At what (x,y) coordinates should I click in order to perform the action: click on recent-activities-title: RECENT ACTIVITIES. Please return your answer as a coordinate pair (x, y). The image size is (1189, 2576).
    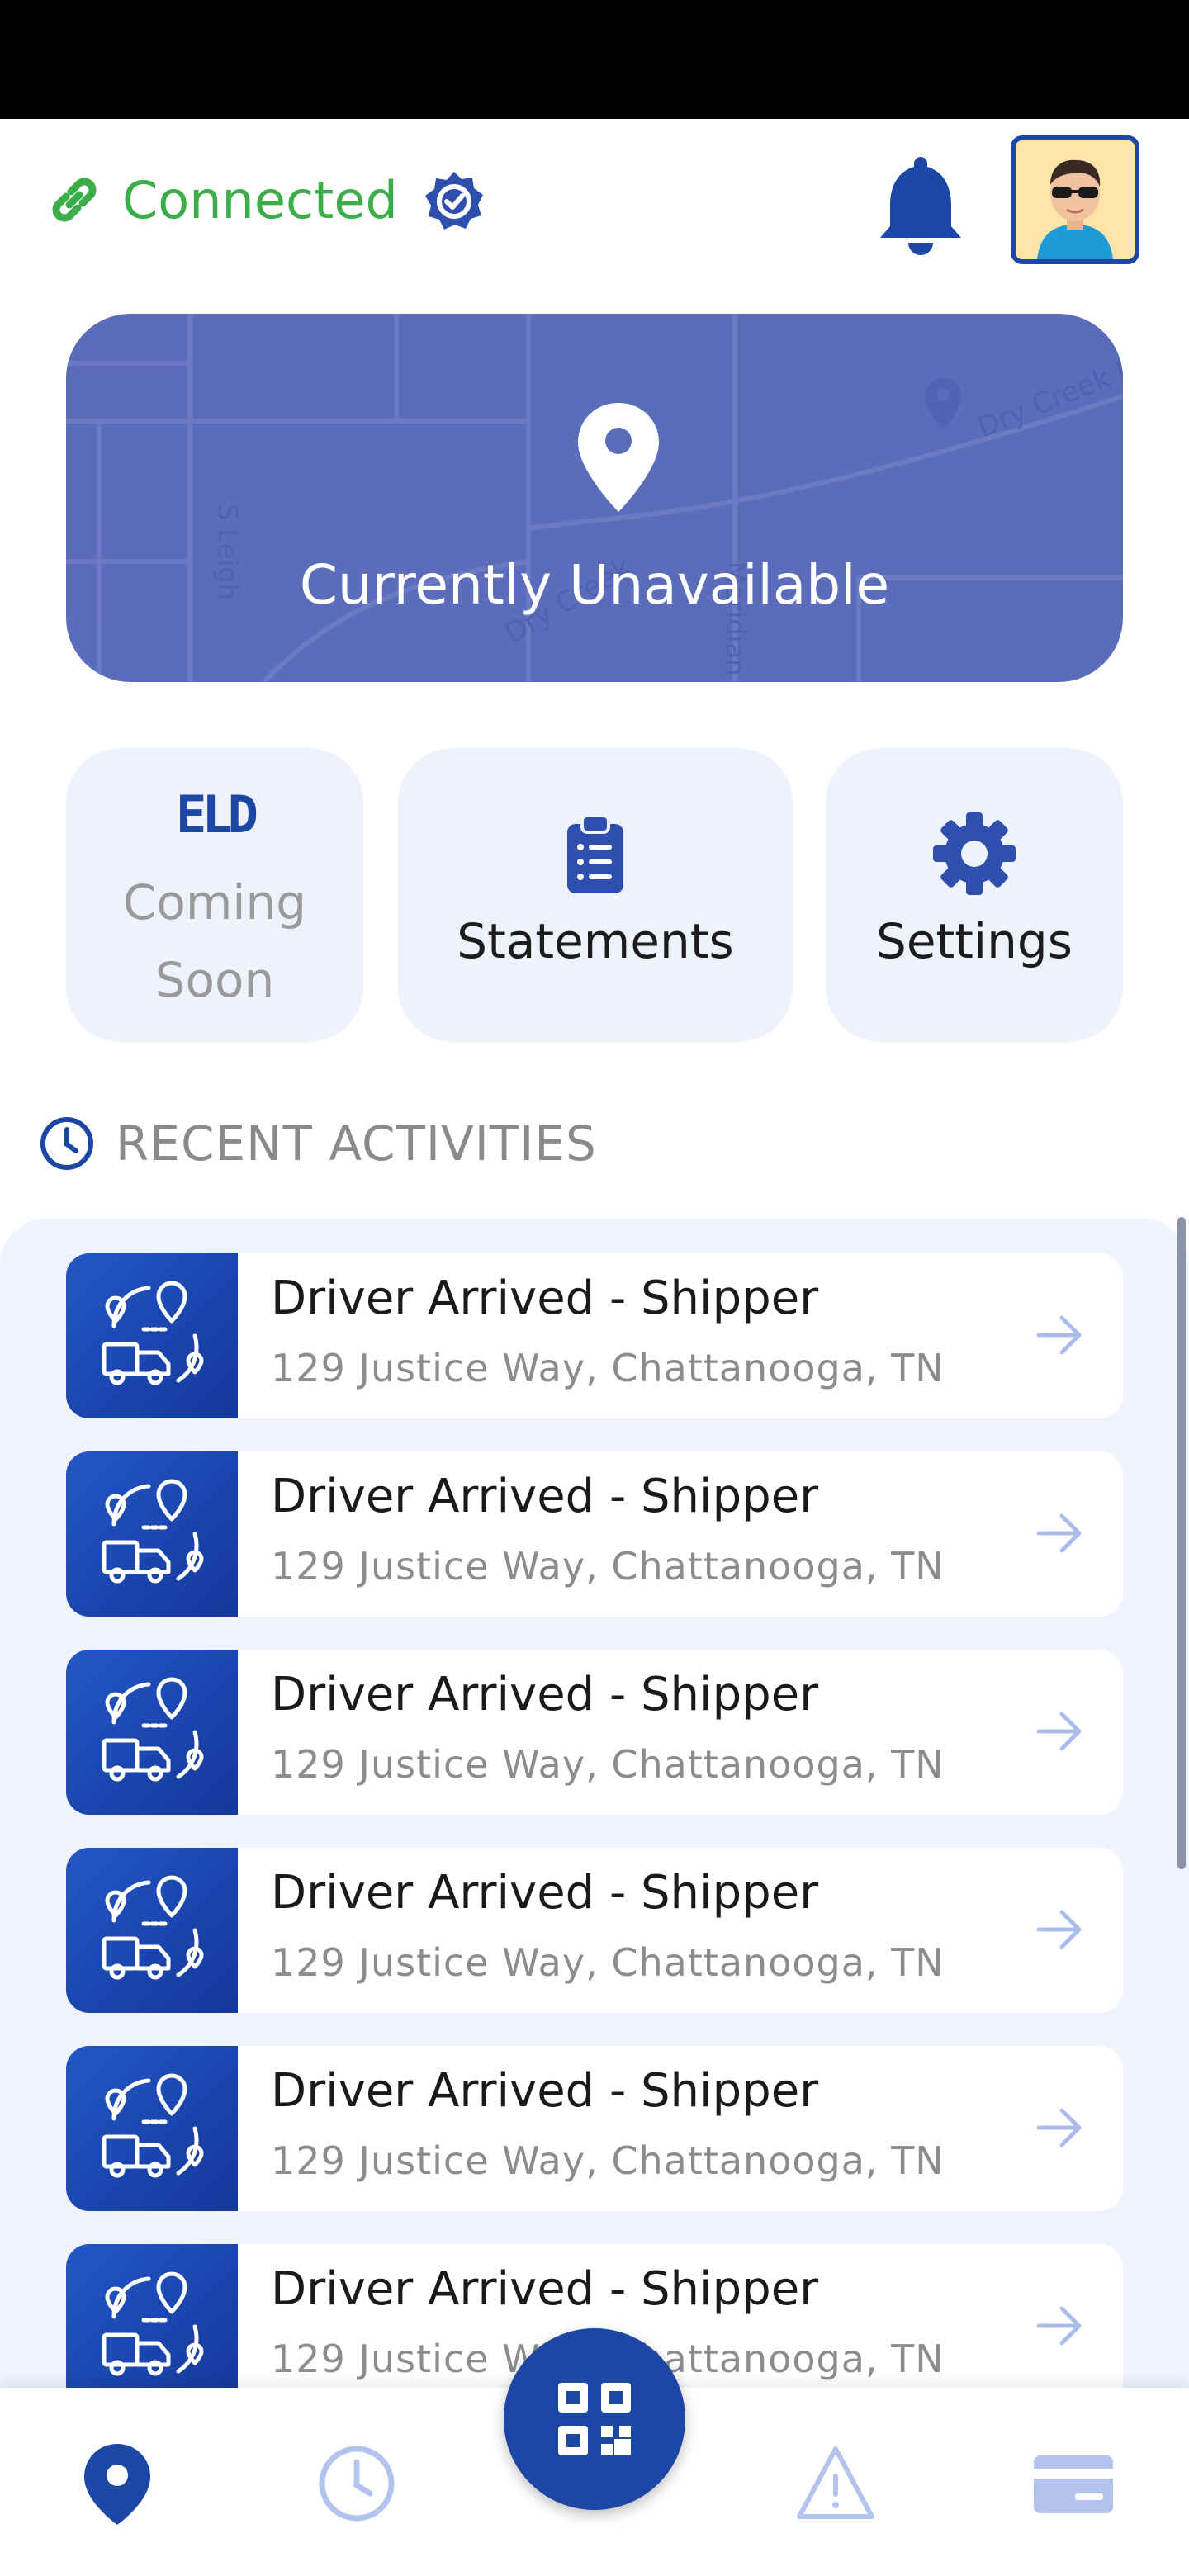
    Looking at the image, I should click on (356, 1143).